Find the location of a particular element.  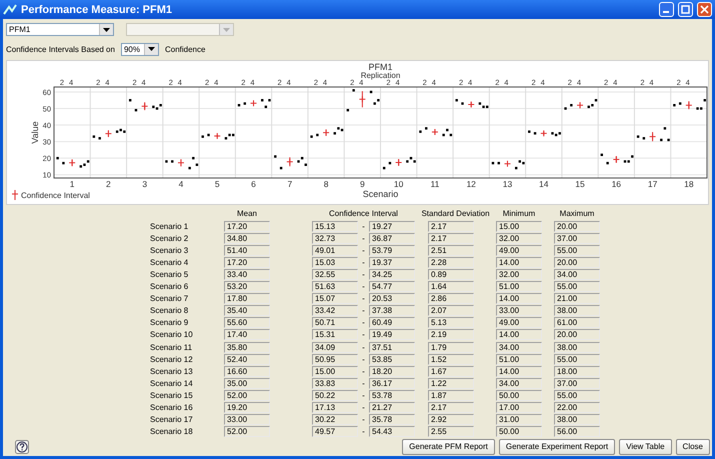

value-field: 1.64 is located at coordinates (451, 286).